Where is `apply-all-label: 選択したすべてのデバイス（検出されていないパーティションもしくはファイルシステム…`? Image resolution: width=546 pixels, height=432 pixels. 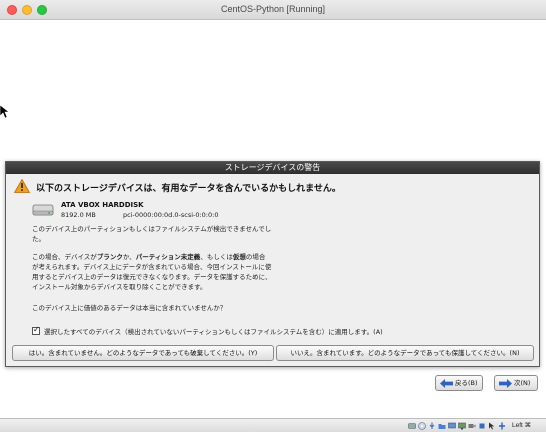 apply-all-label: 選択したすべてのデバイス（検出されていないパーティションもしくはファイルシステム… is located at coordinates (213, 332).